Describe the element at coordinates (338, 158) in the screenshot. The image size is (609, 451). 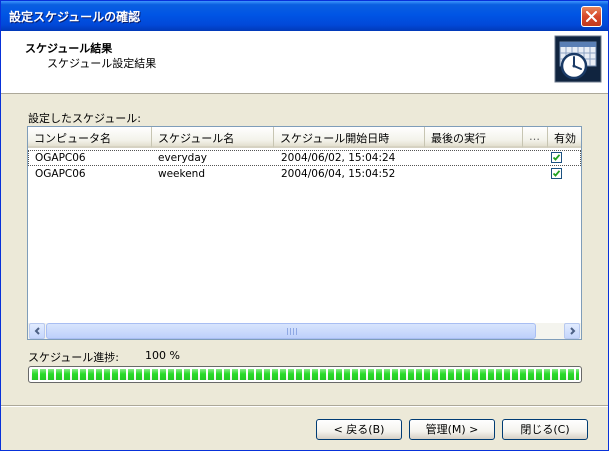
I see `cell-start: 2004/06/02, 15:04:24` at that location.